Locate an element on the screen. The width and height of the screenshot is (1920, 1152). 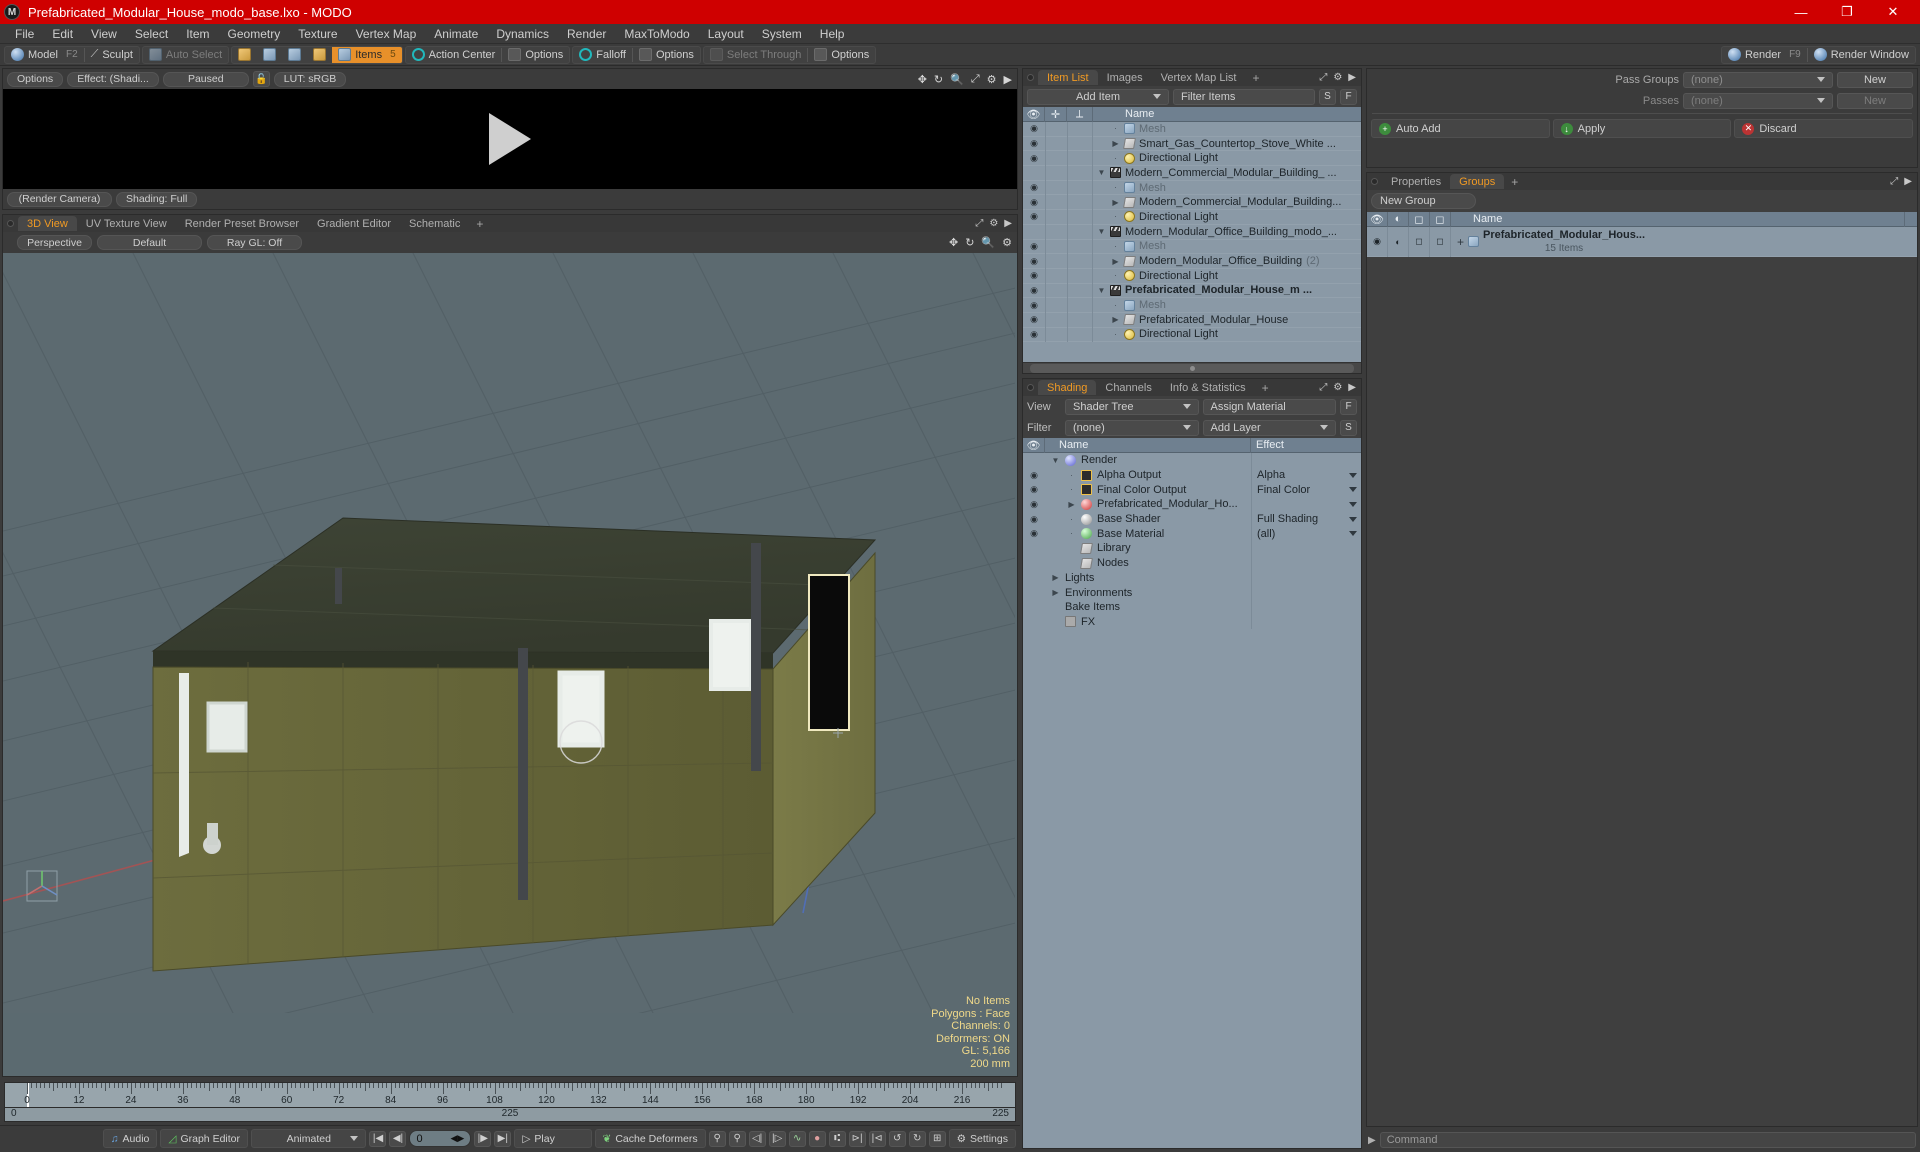
tab-uv-texture-view: UV Texture View is located at coordinates (126, 223).